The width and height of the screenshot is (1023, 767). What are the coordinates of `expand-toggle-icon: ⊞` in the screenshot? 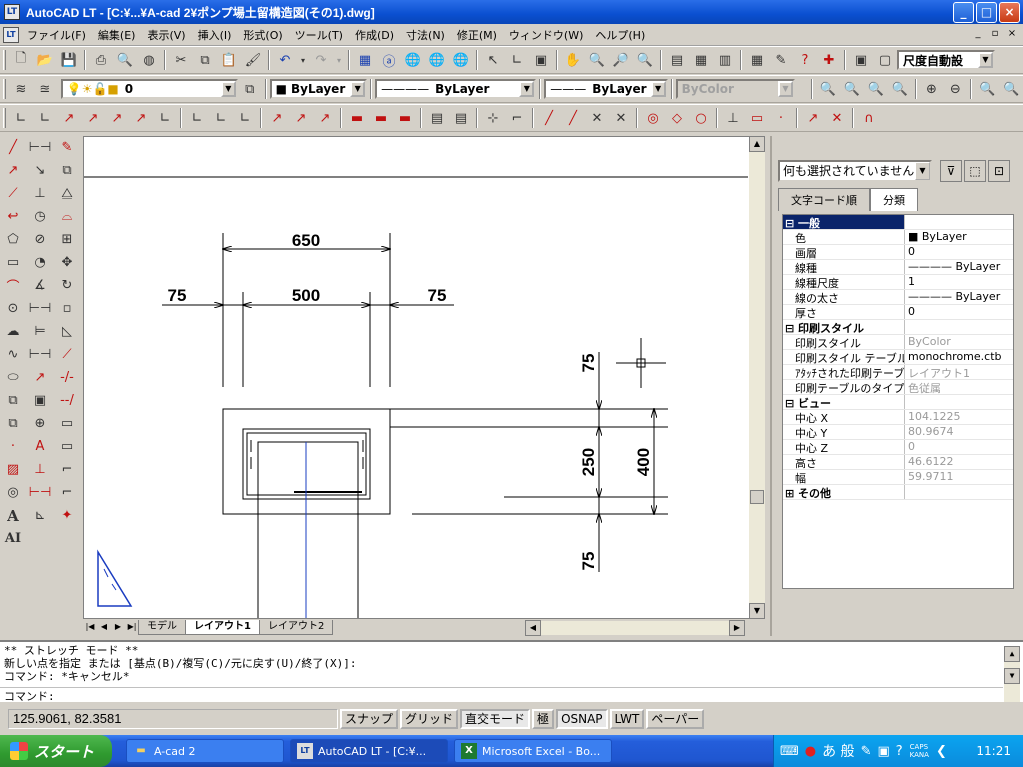 It's located at (791, 493).